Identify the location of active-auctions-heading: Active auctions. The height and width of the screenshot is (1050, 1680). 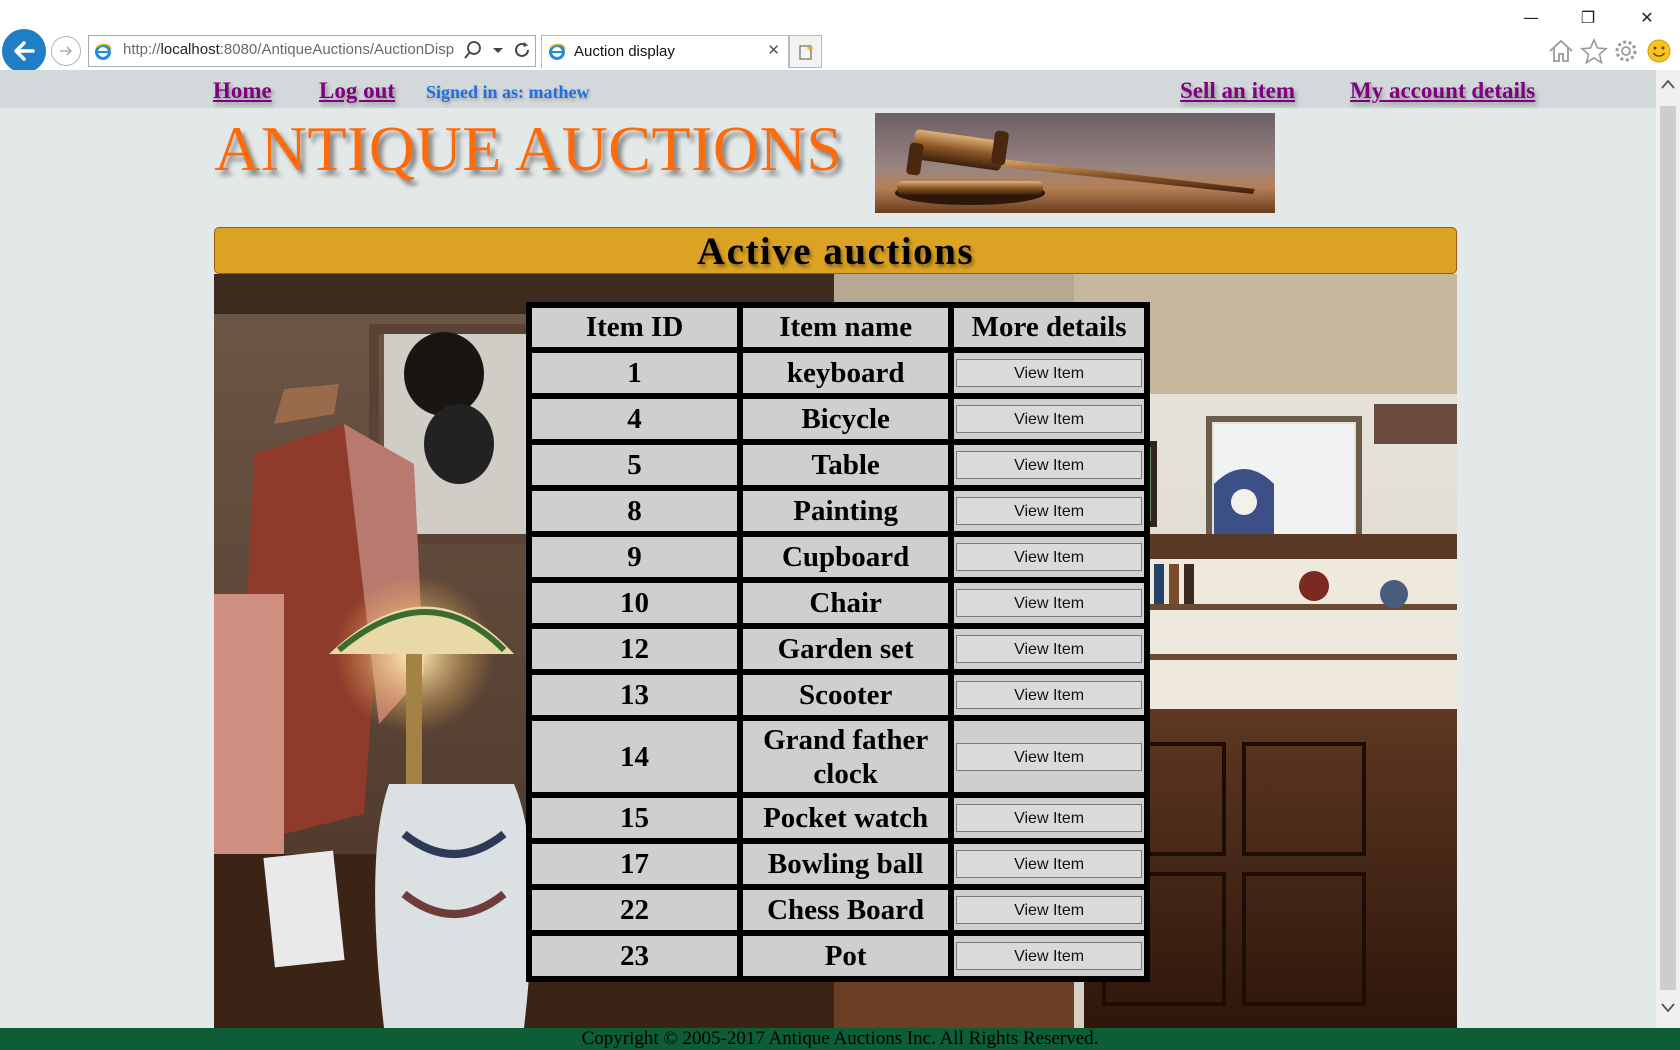
(835, 250).